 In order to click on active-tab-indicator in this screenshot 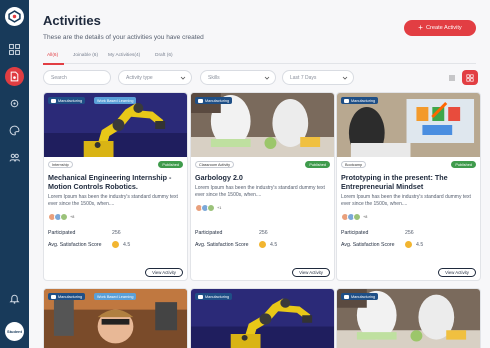, I will do `click(53, 64)`.